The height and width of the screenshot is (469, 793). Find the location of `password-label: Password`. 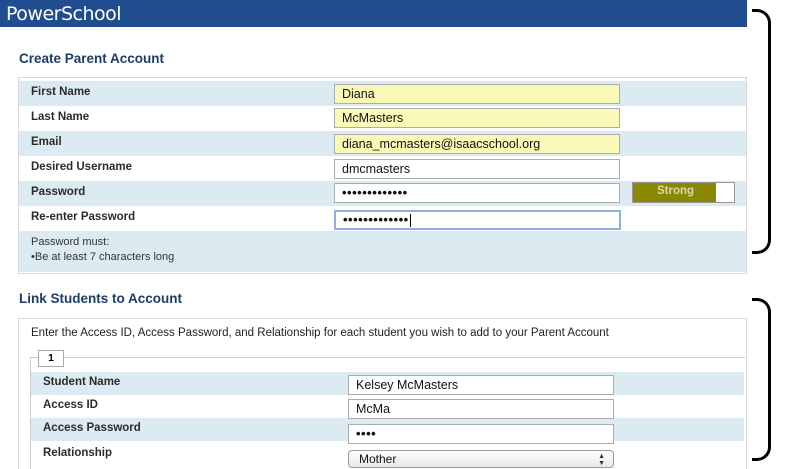

password-label: Password is located at coordinates (58, 192).